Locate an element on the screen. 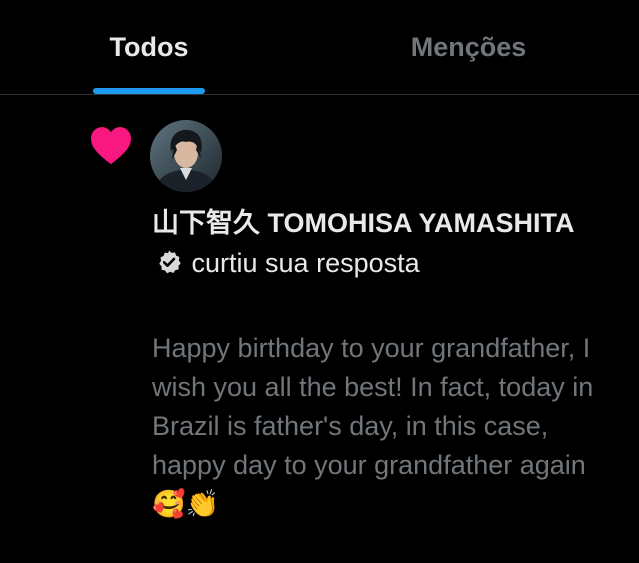 This screenshot has width=639, height=563. tab-mencoes: Menções is located at coordinates (468, 47).